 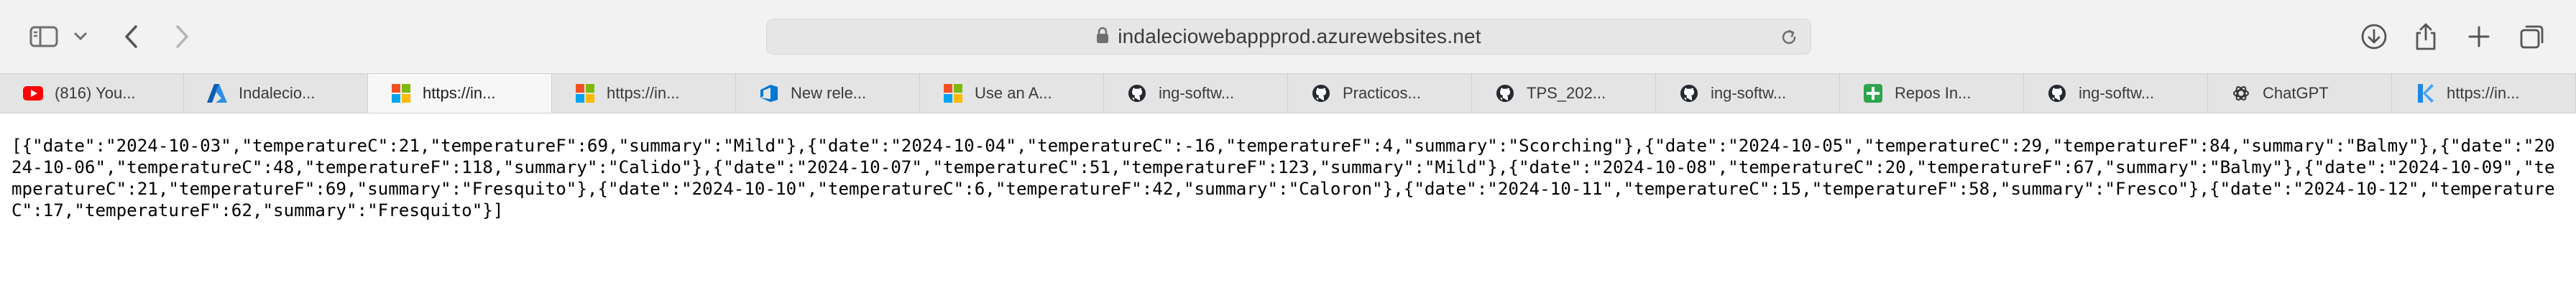 What do you see at coordinates (2241, 93) in the screenshot?
I see `chatgpt-icon` at bounding box center [2241, 93].